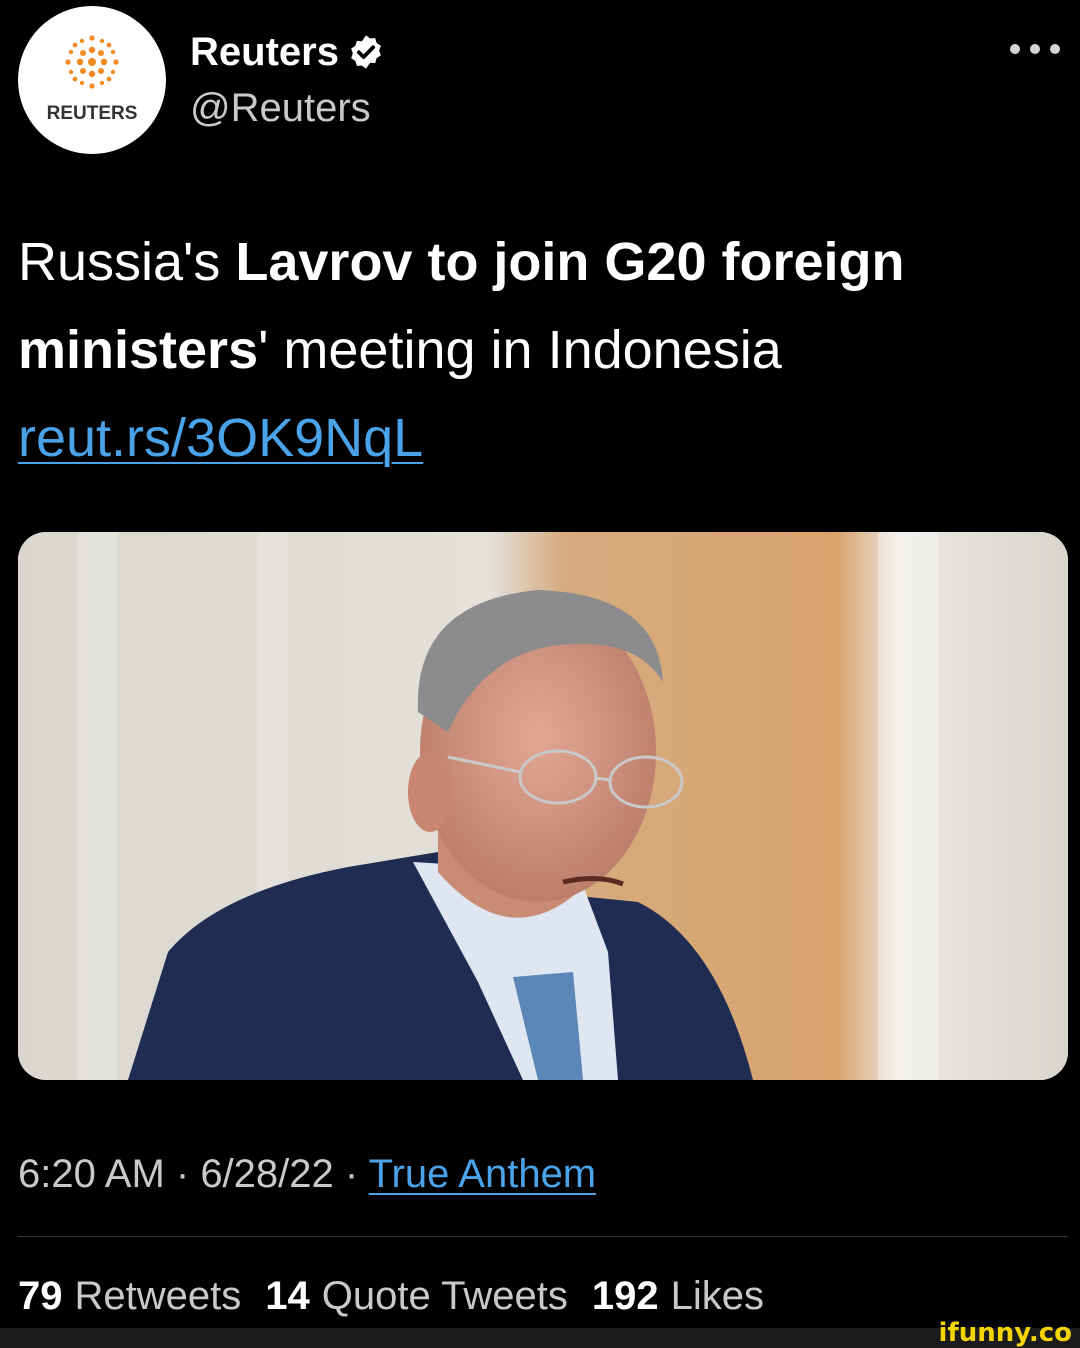  What do you see at coordinates (267, 1174) in the screenshot?
I see `tweet-date: 6/28/22` at bounding box center [267, 1174].